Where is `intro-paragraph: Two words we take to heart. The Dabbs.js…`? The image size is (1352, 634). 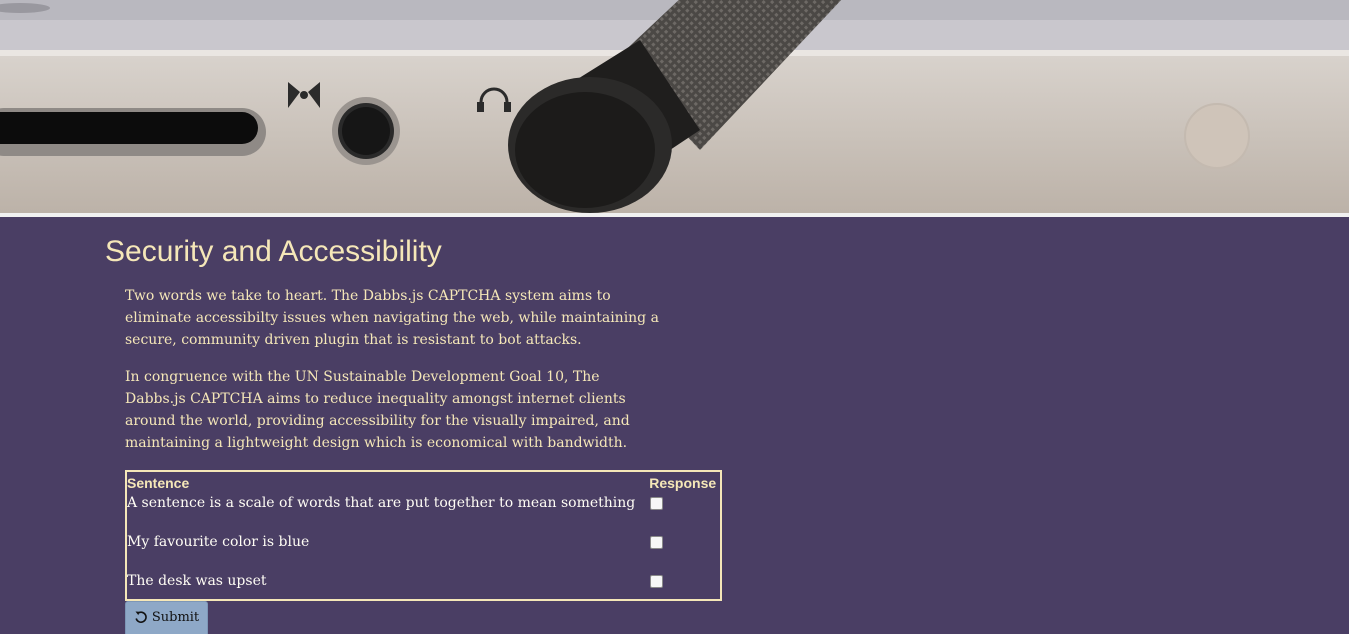 intro-paragraph: Two words we take to heart. The Dabbs.js… is located at coordinates (392, 318).